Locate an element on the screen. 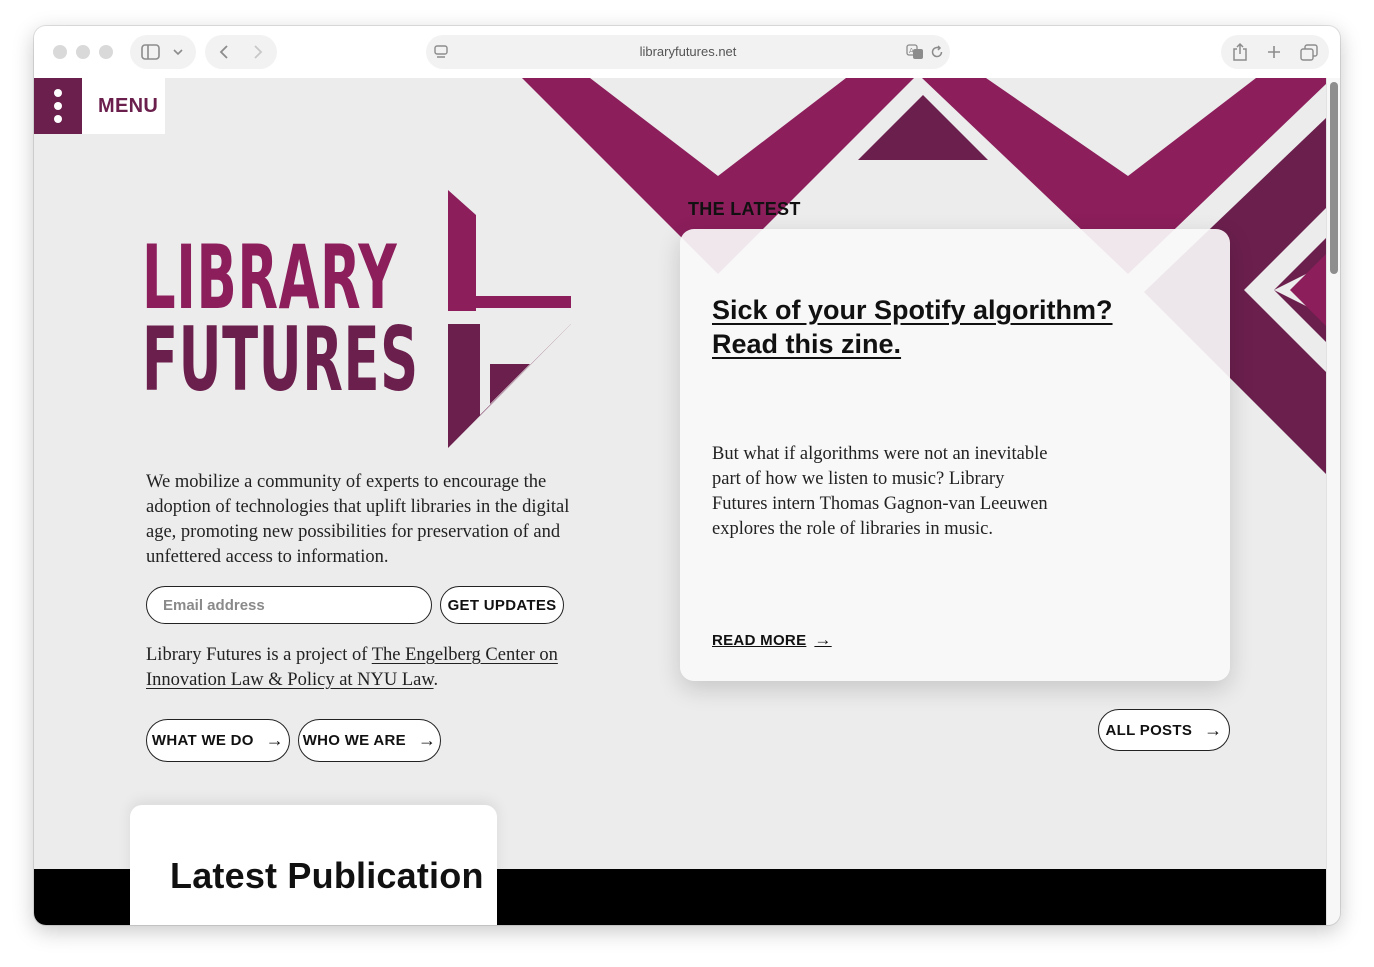 The height and width of the screenshot is (967, 1374). who-we-are-button: WHO WE ARE → is located at coordinates (369, 740).